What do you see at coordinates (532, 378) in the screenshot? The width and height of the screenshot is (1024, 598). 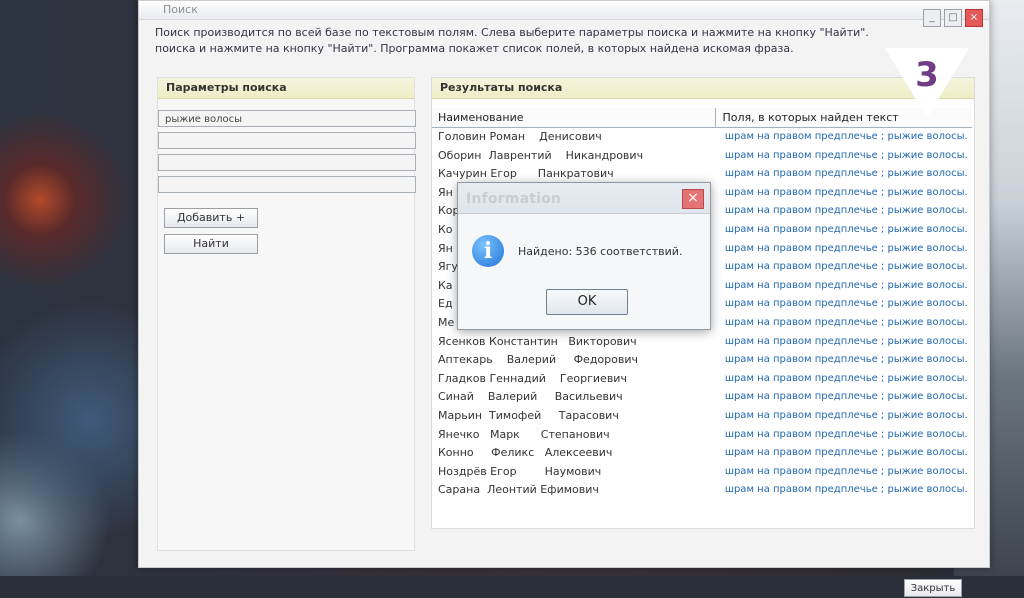 I see `cell-name: Гладков Геннадий Георгиевич` at bounding box center [532, 378].